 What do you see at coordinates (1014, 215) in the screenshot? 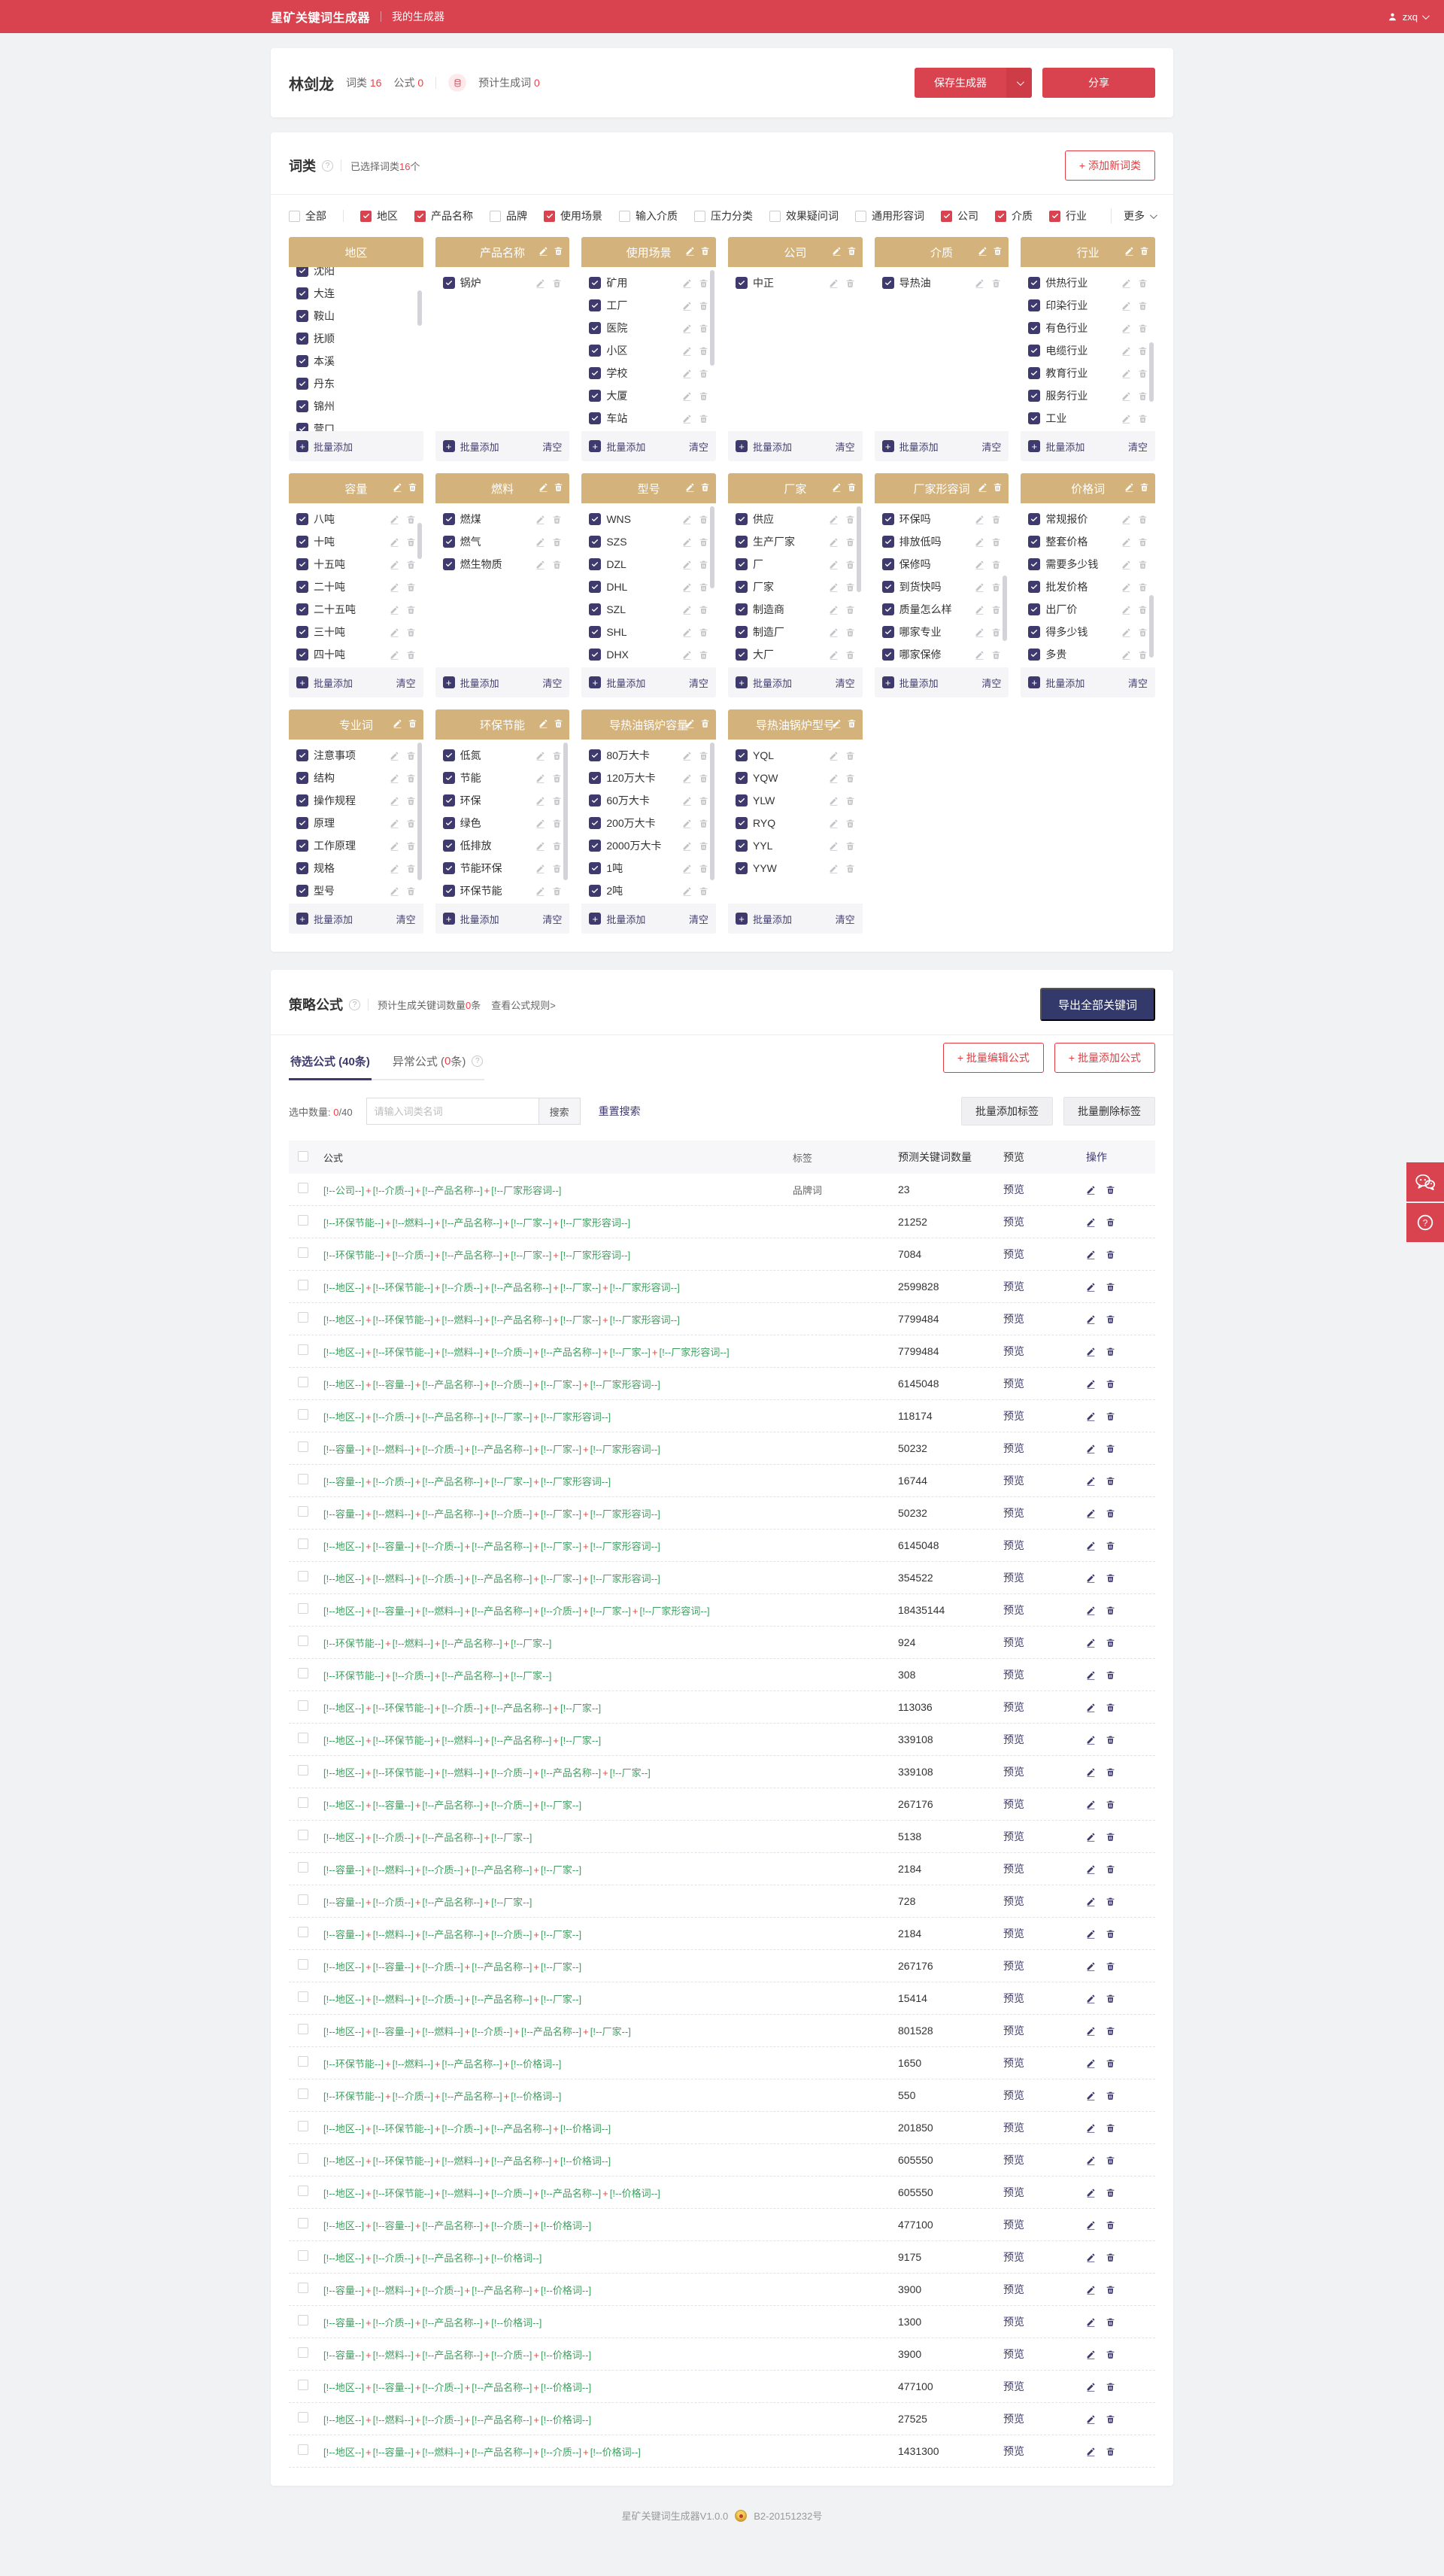
I see `filter-item: 介质` at bounding box center [1014, 215].